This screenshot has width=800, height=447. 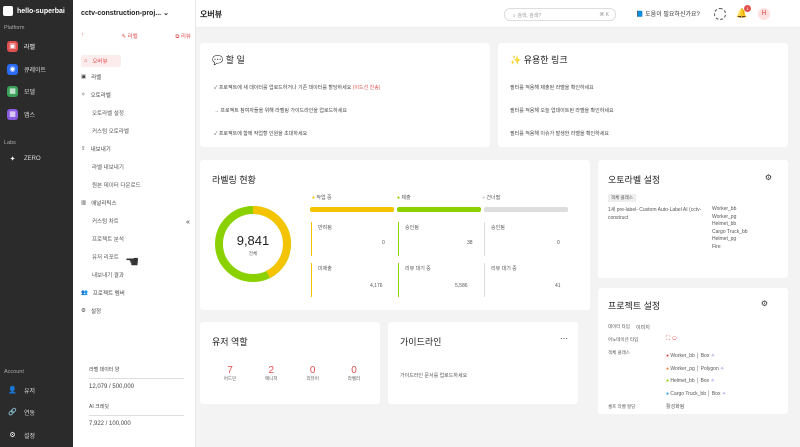 What do you see at coordinates (112, 387) in the screenshot?
I see `usage-value: 12,079 / 500,000` at bounding box center [112, 387].